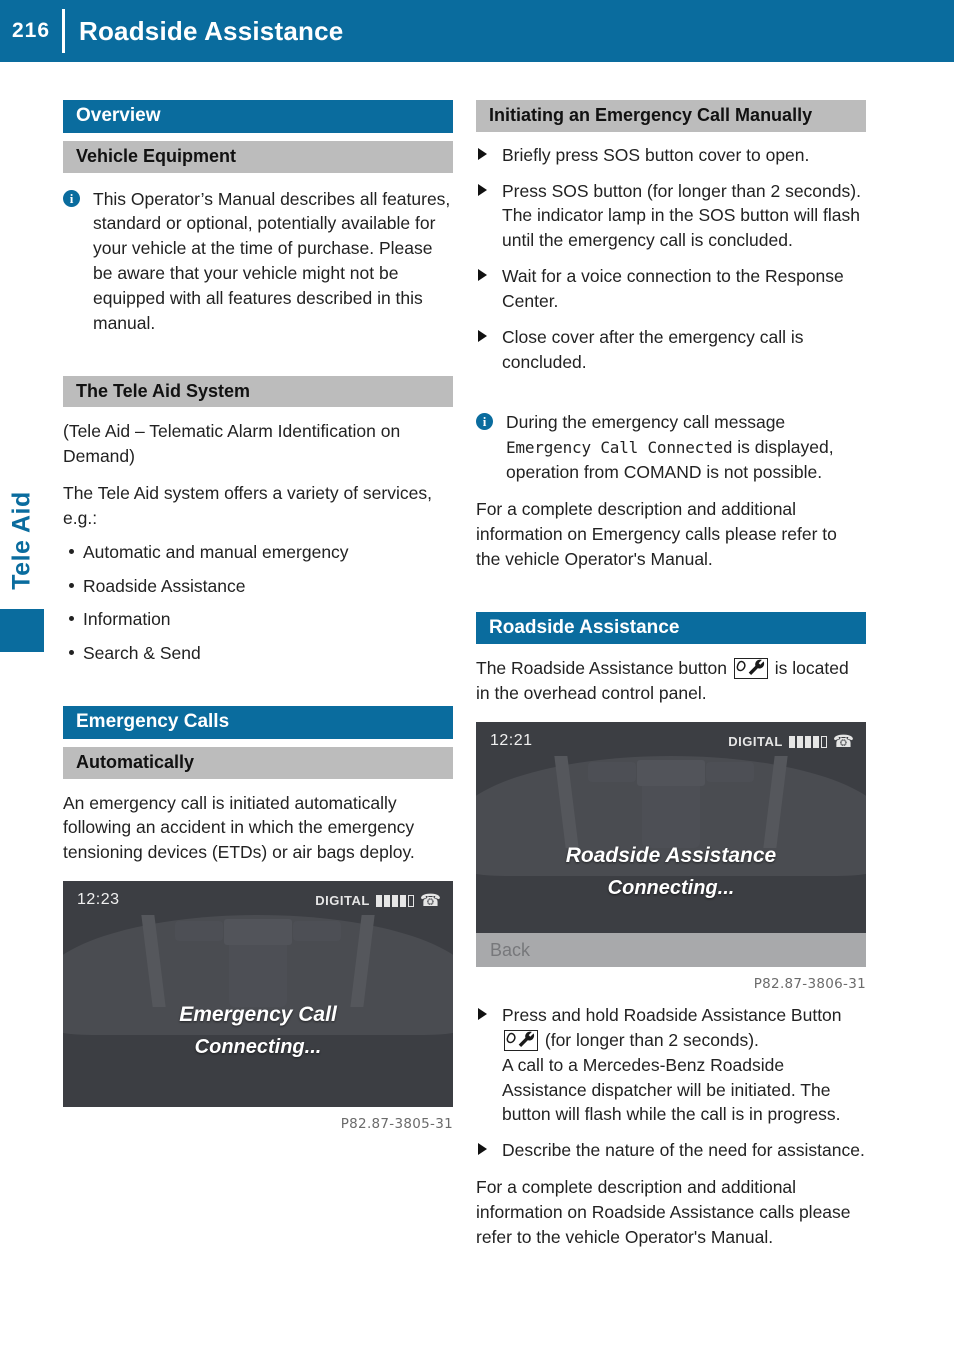  Describe the element at coordinates (258, 722) in the screenshot. I see `heading-emergency-calls: Emergency Calls` at that location.